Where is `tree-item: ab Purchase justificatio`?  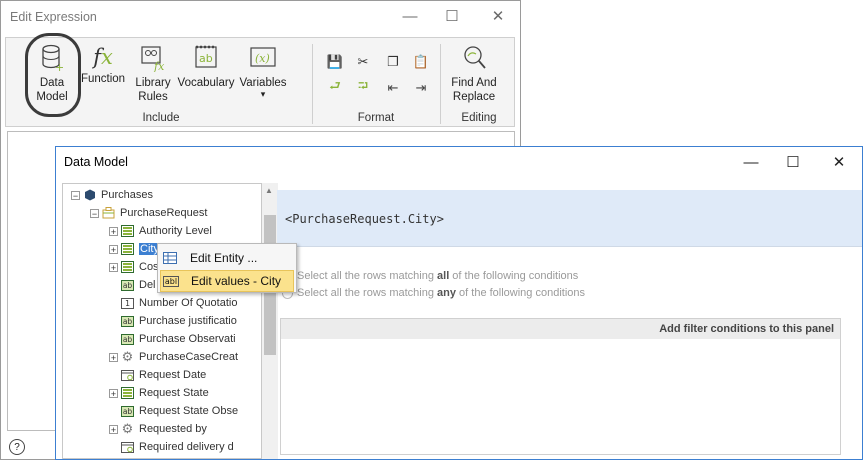
tree-item: ab Purchase justificatio is located at coordinates (173, 321).